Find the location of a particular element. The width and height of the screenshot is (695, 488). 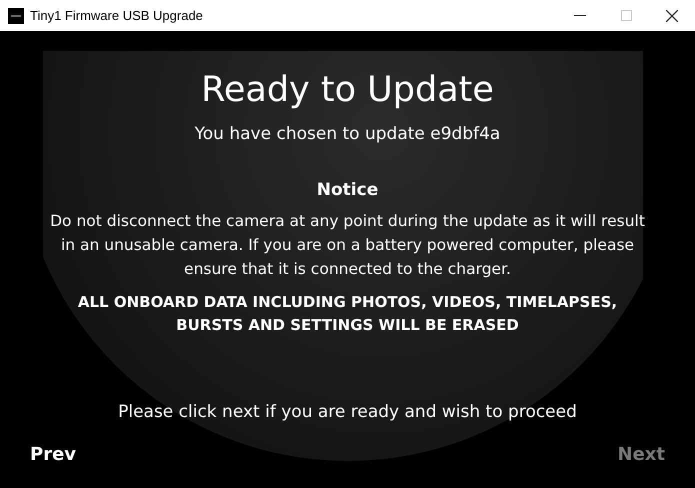

prompt-text: Please click next if you are ready and wish to proceed is located at coordinates (347, 412).